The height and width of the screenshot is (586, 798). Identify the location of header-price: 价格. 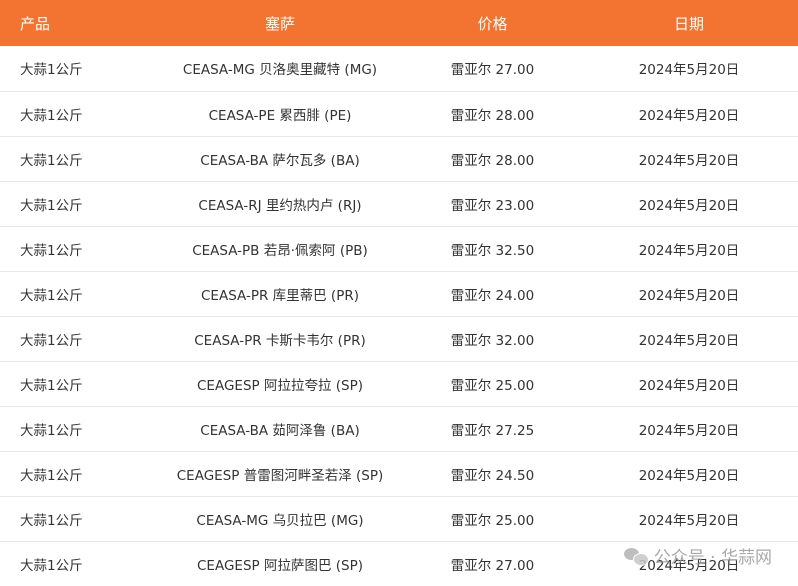
(492, 23).